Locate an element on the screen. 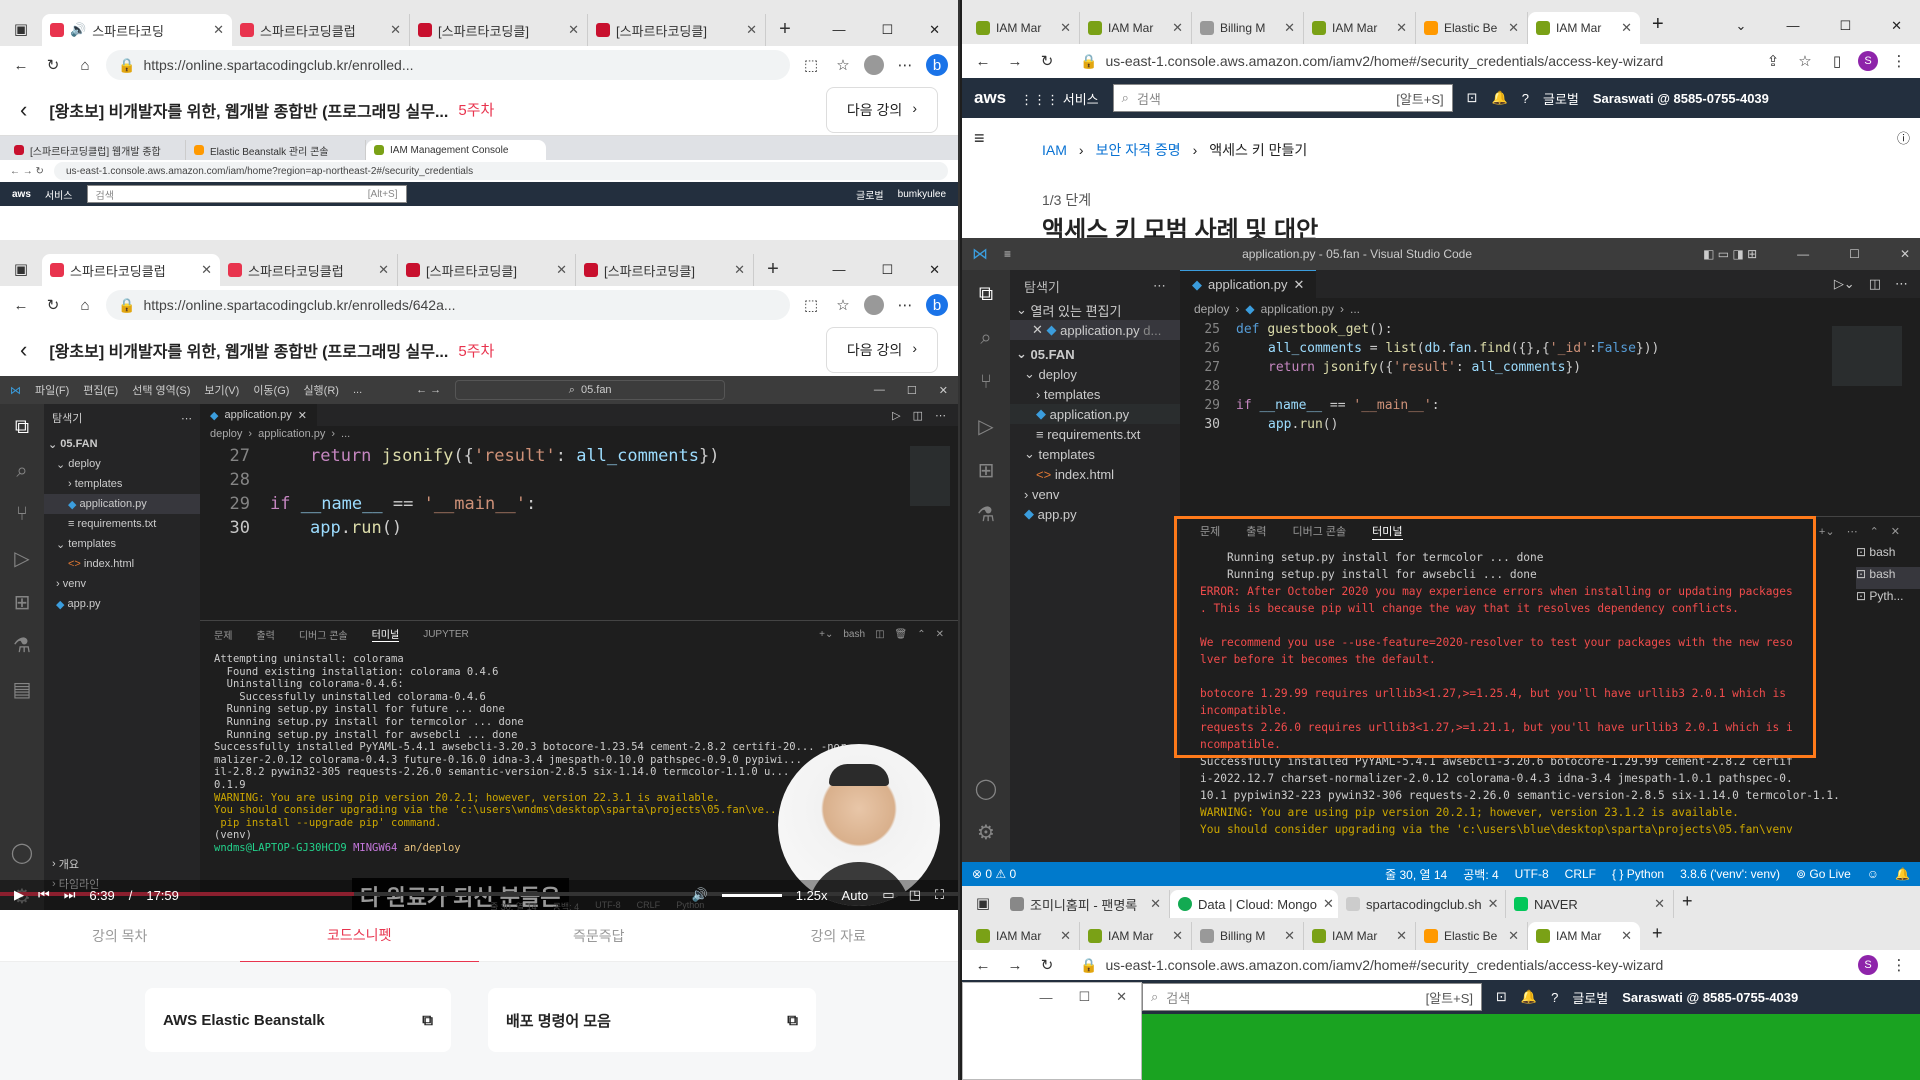 This screenshot has width=1920, height=1080. tab-iam-active: IAM Mar ✕ is located at coordinates (1584, 936).